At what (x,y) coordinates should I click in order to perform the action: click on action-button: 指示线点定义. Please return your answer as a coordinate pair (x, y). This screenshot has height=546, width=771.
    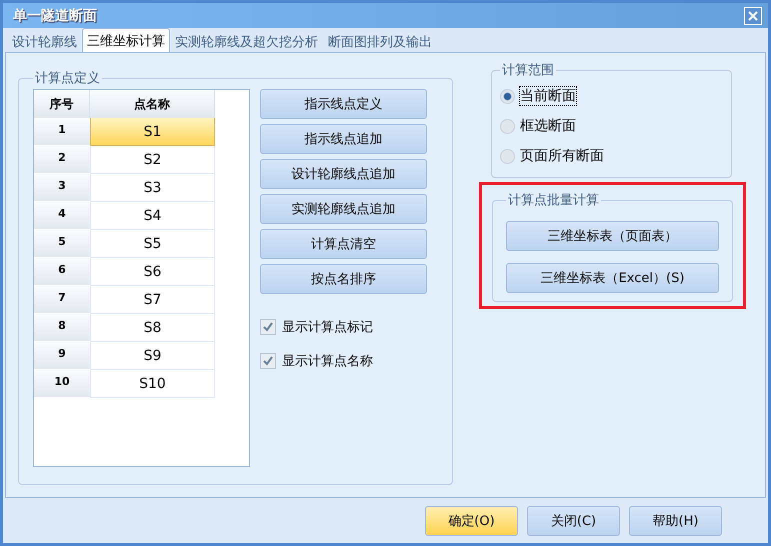
    Looking at the image, I should click on (343, 104).